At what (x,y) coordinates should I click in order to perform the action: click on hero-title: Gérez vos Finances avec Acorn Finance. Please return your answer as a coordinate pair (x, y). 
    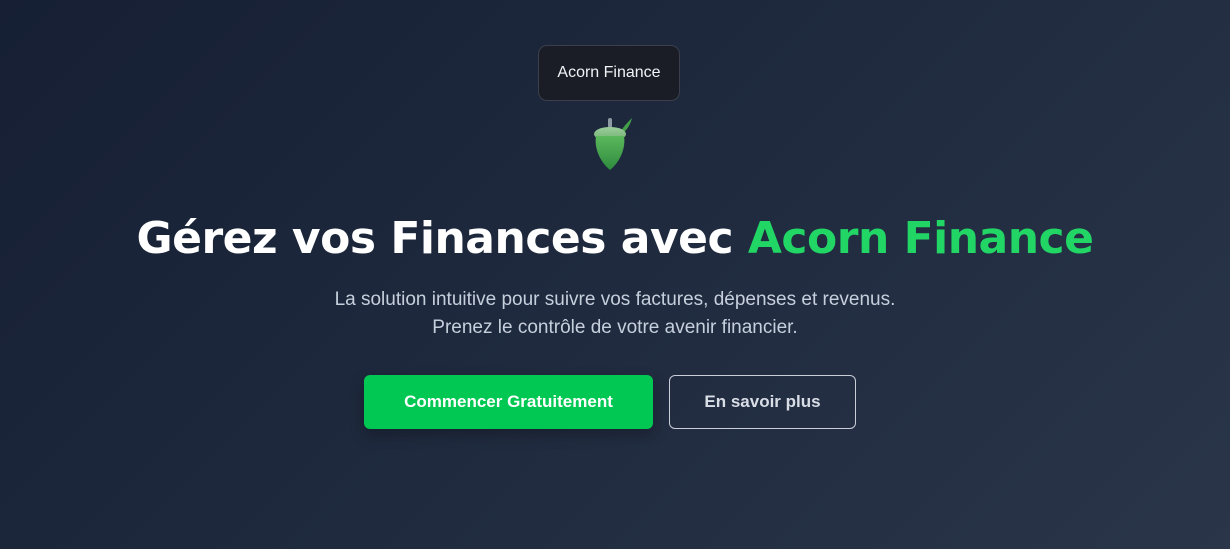
    Looking at the image, I should click on (615, 239).